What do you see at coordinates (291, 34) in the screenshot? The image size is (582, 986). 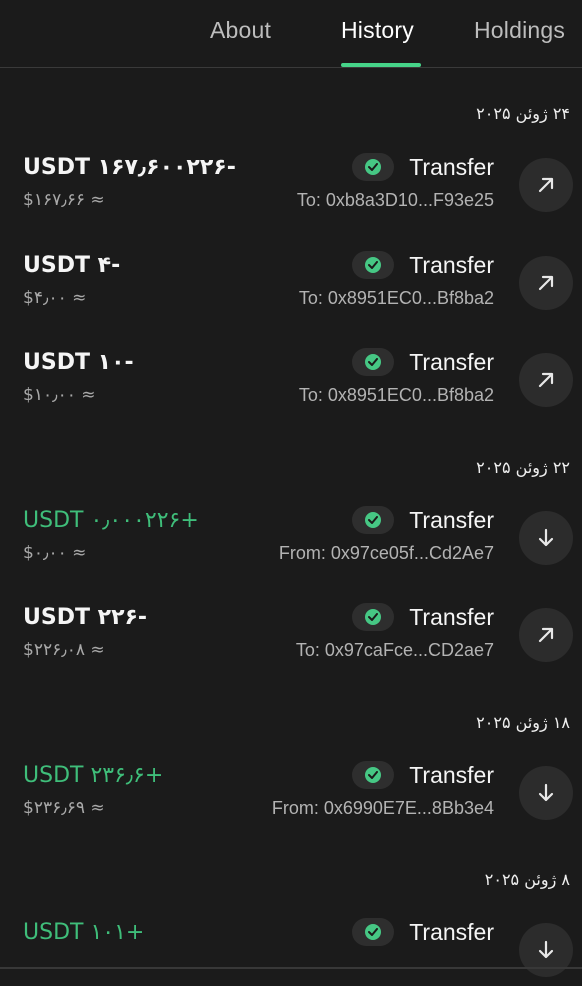 I see `tab-bar: About History Holdings` at bounding box center [291, 34].